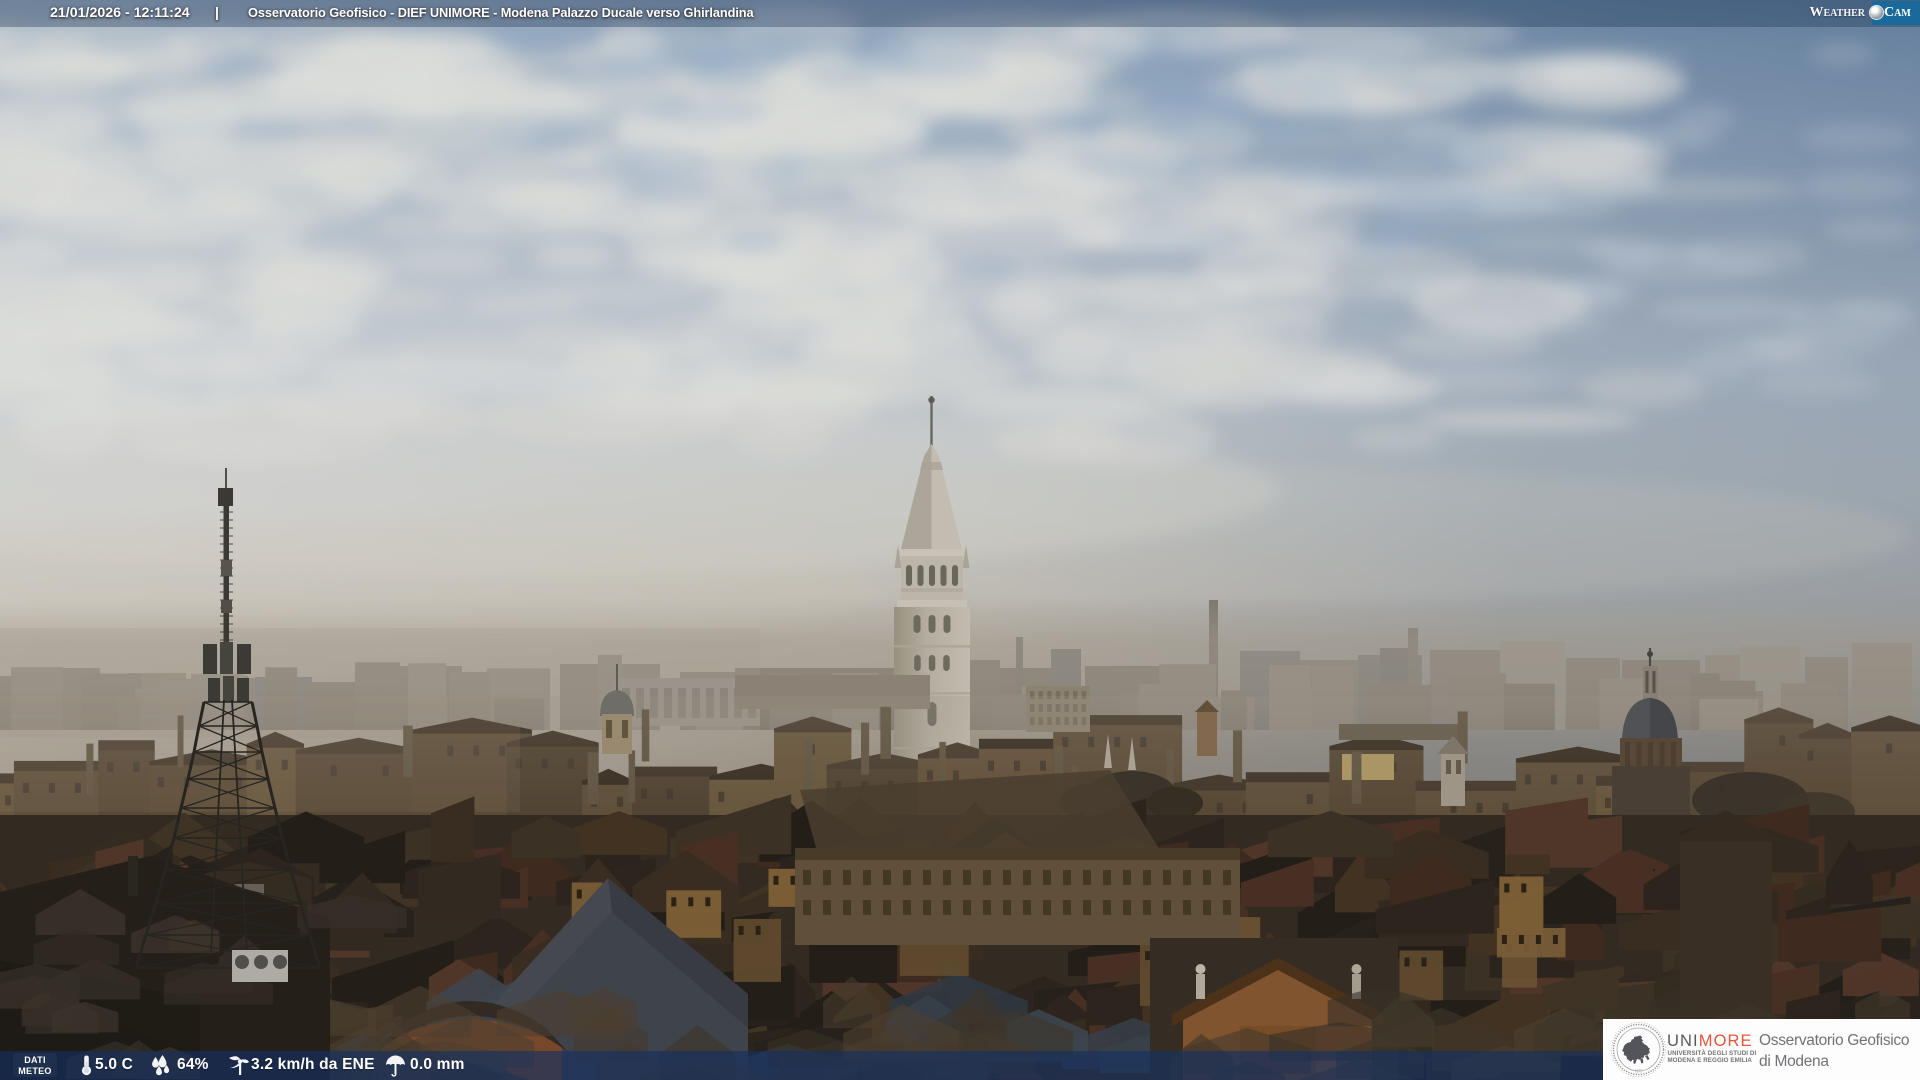 The height and width of the screenshot is (1080, 1920). I want to click on svg-text: 1175, so click(1638, 1072).